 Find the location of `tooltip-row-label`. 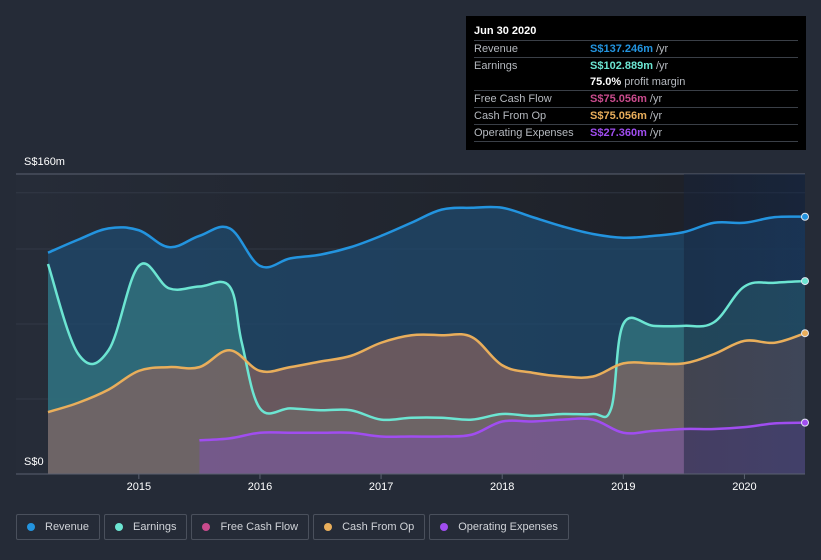

tooltip-row-label is located at coordinates (532, 82).